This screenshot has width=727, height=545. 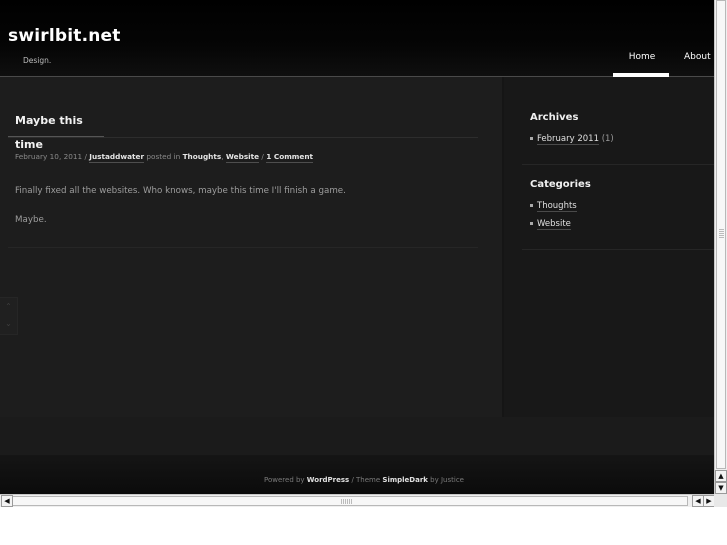 I want to click on post-author-link: Justaddwater, so click(x=117, y=157).